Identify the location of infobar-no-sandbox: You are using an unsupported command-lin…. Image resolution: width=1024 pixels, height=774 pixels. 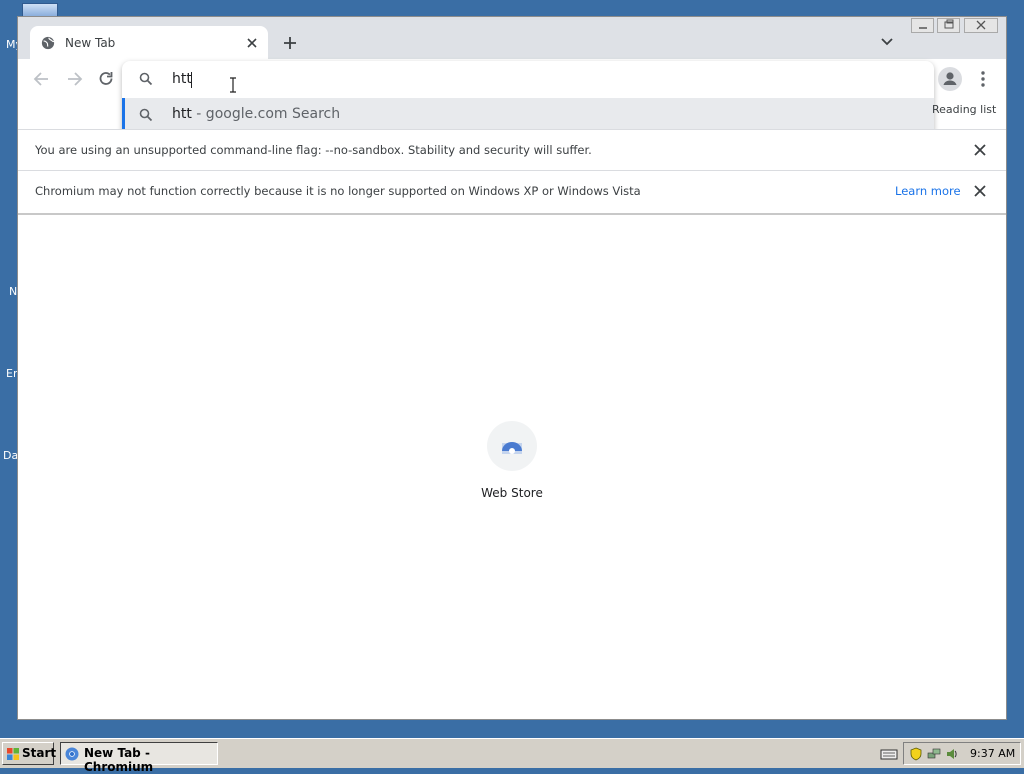
(512, 149).